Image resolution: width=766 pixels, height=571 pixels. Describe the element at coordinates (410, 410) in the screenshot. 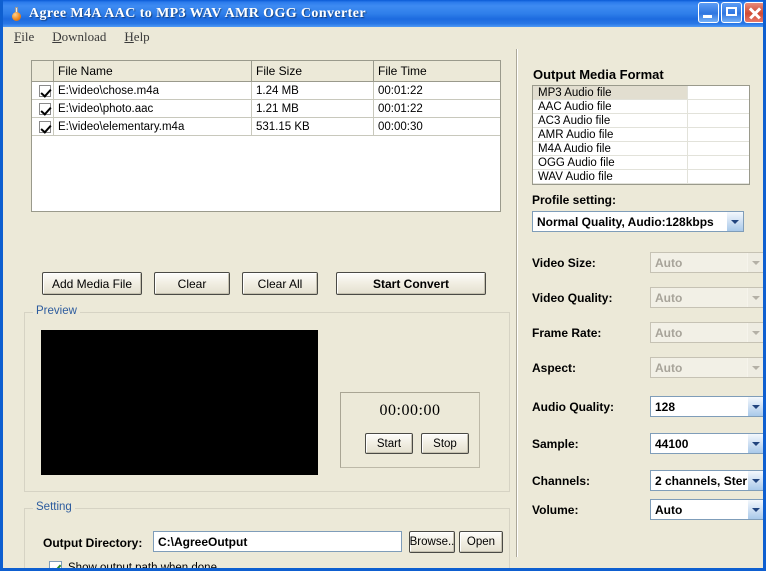

I see `preview-timer: 00:00:00` at that location.